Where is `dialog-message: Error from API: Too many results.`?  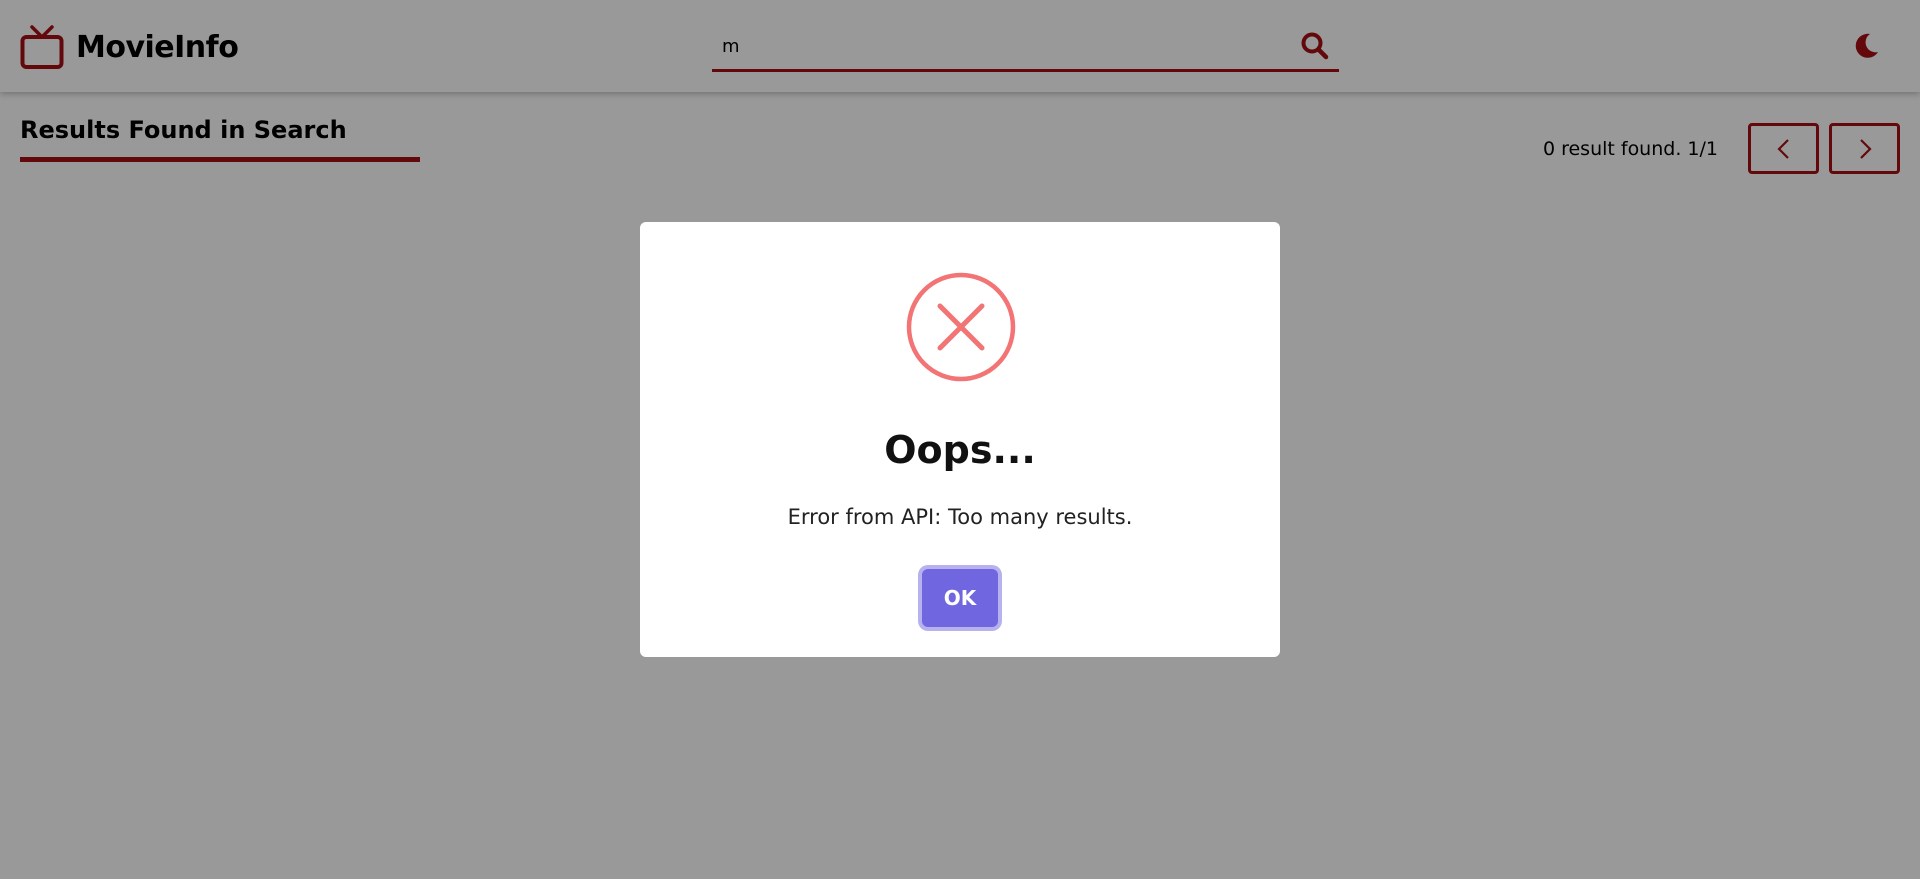 dialog-message: Error from API: Too many results. is located at coordinates (960, 517).